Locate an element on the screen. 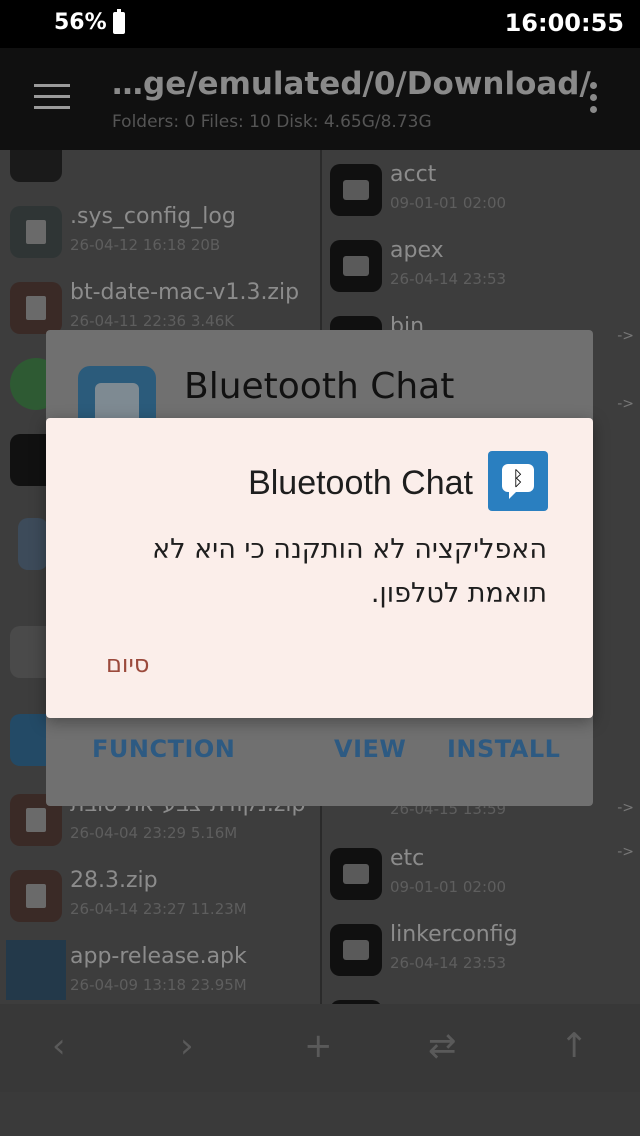  folder-row: linkerconfig 26-04-14 23:53 is located at coordinates (481, 954).